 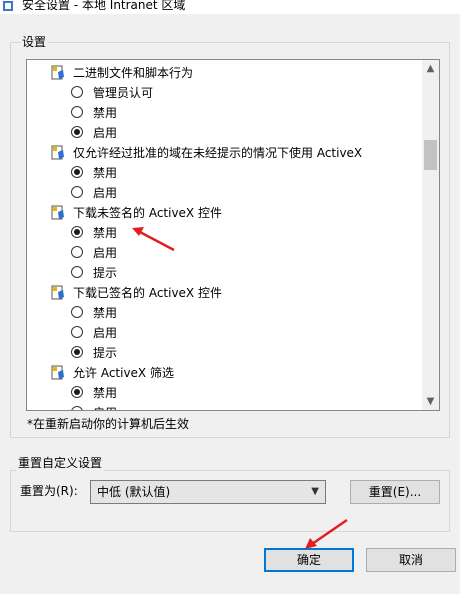 I want to click on setting-label: 二进制文件和脚本行为, so click(x=133, y=73).